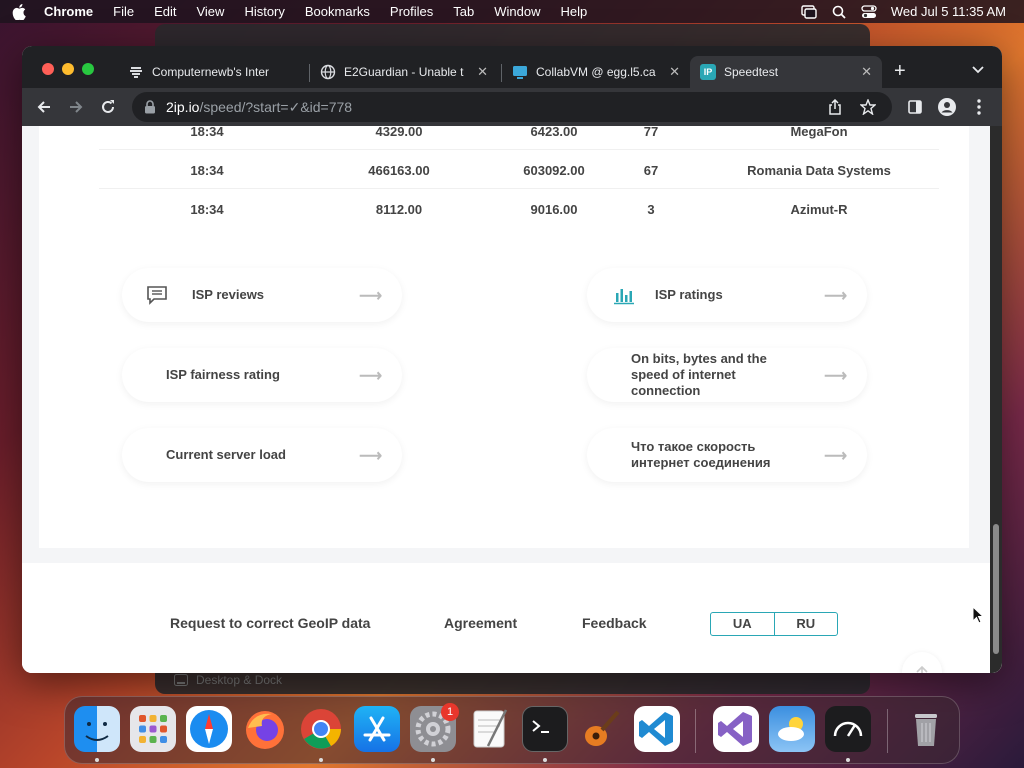 Image resolution: width=1024 pixels, height=768 pixels. Describe the element at coordinates (926, 729) in the screenshot. I see `dock-trash` at that location.